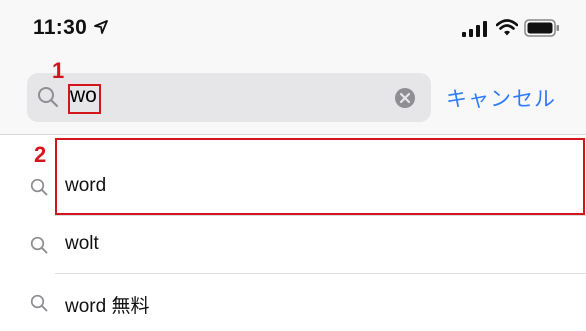 The height and width of the screenshot is (331, 586). I want to click on cancel-button: キャンセル, so click(501, 98).